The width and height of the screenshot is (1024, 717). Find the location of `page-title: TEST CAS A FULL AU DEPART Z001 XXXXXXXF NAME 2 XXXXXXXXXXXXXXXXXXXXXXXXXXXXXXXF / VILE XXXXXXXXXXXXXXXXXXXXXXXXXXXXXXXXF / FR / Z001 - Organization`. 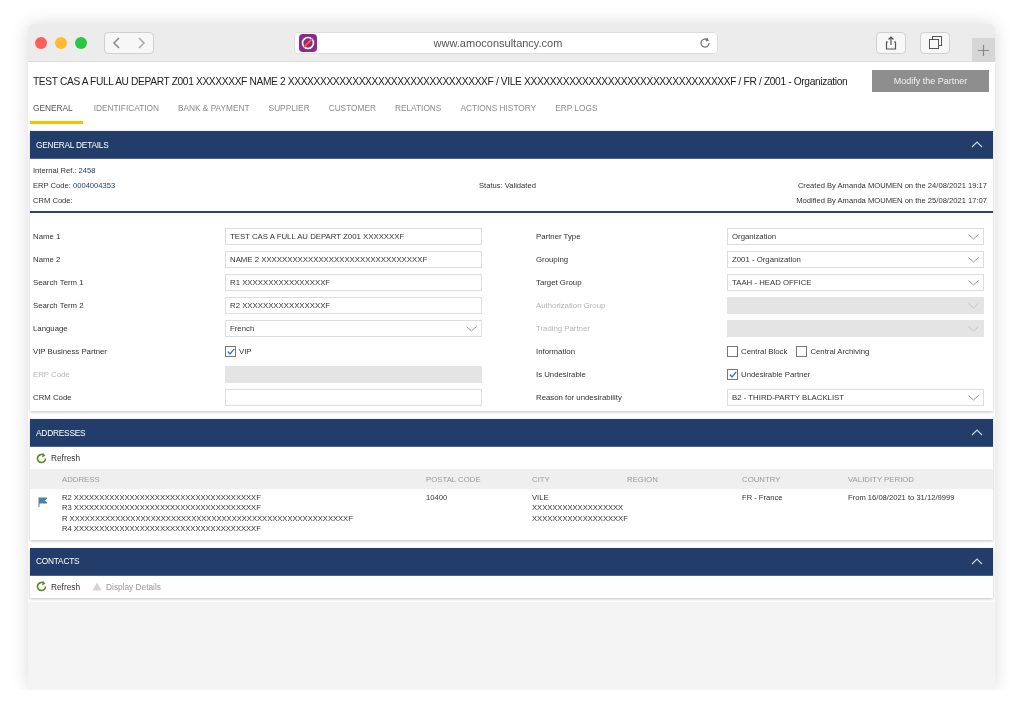

page-title: TEST CAS A FULL AU DEPART Z001 XXXXXXXF NAME 2 XXXXXXXXXXXXXXXXXXXXXXXXXXXXXXXF / VILE XXXXXXXXXXXXXXXXXXXXXXXXXXXXXXXXF / FR / Z001 - Organization is located at coordinates (440, 81).